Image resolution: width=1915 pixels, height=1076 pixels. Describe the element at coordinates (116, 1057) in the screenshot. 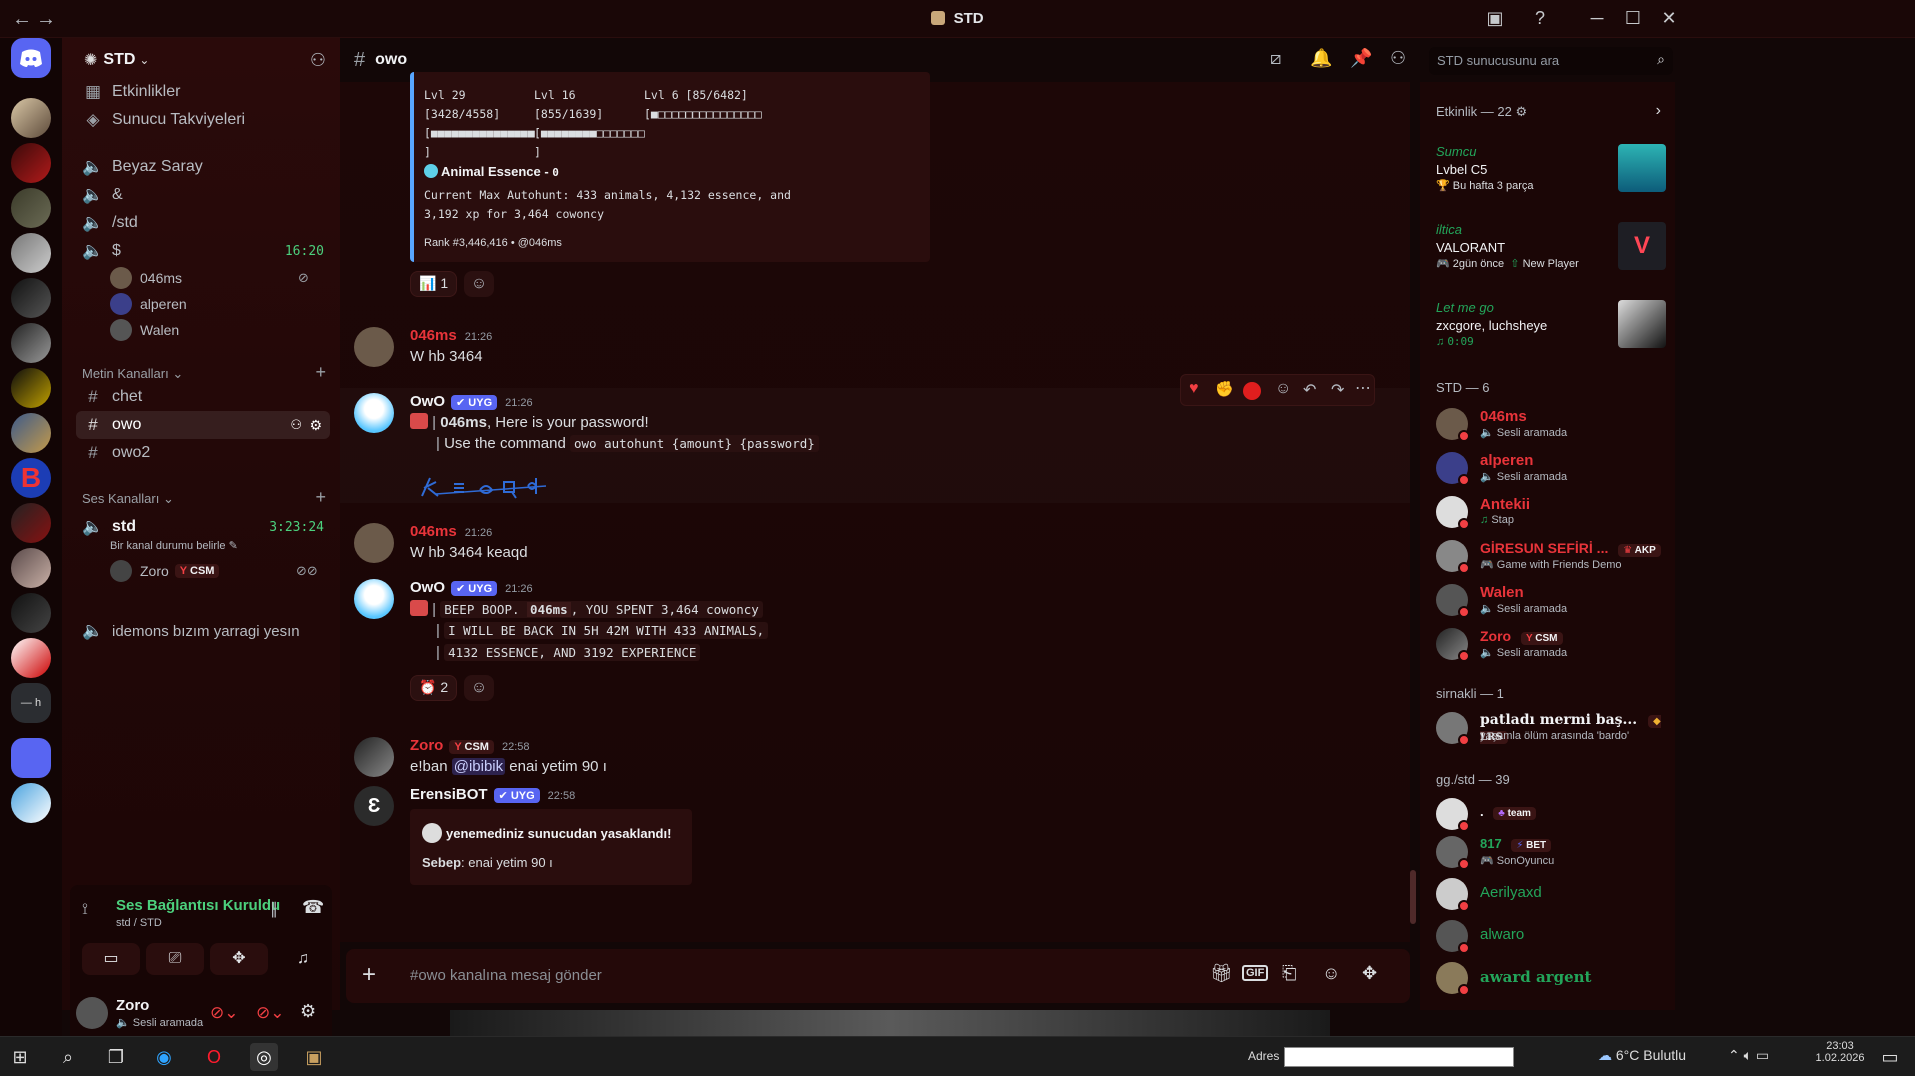

I see `task-view-icon: ❐` at that location.